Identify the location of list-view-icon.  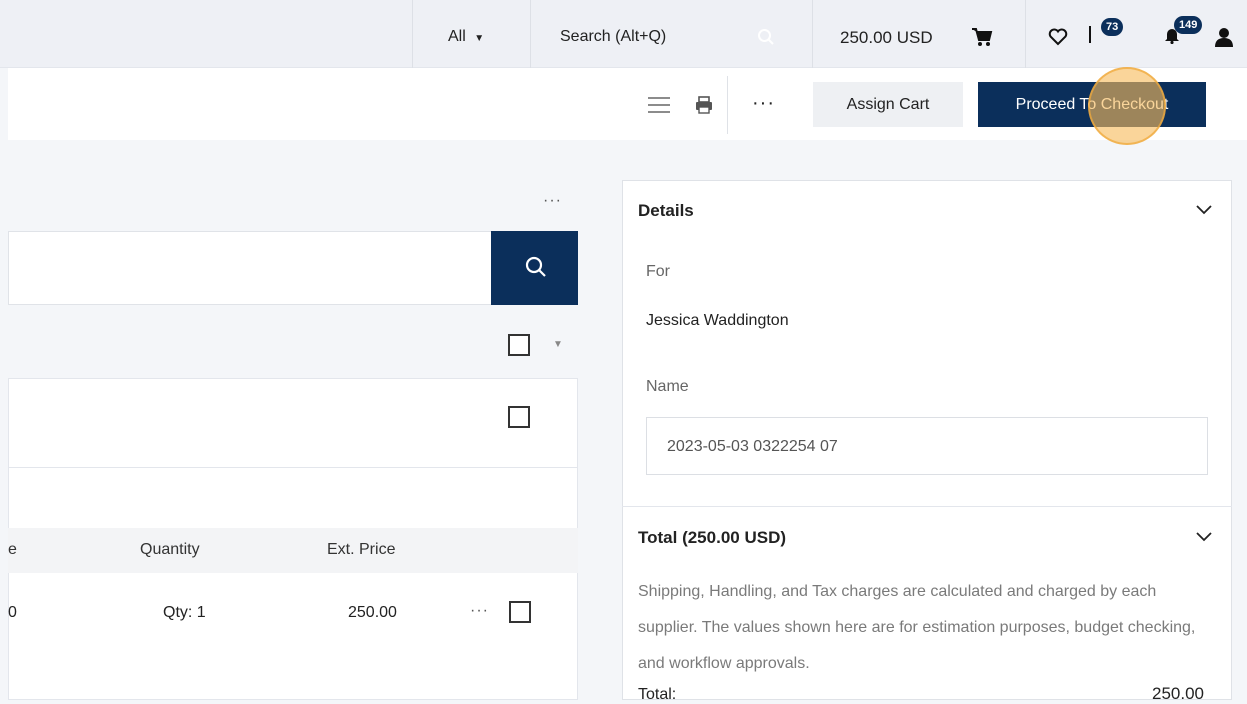
(659, 105).